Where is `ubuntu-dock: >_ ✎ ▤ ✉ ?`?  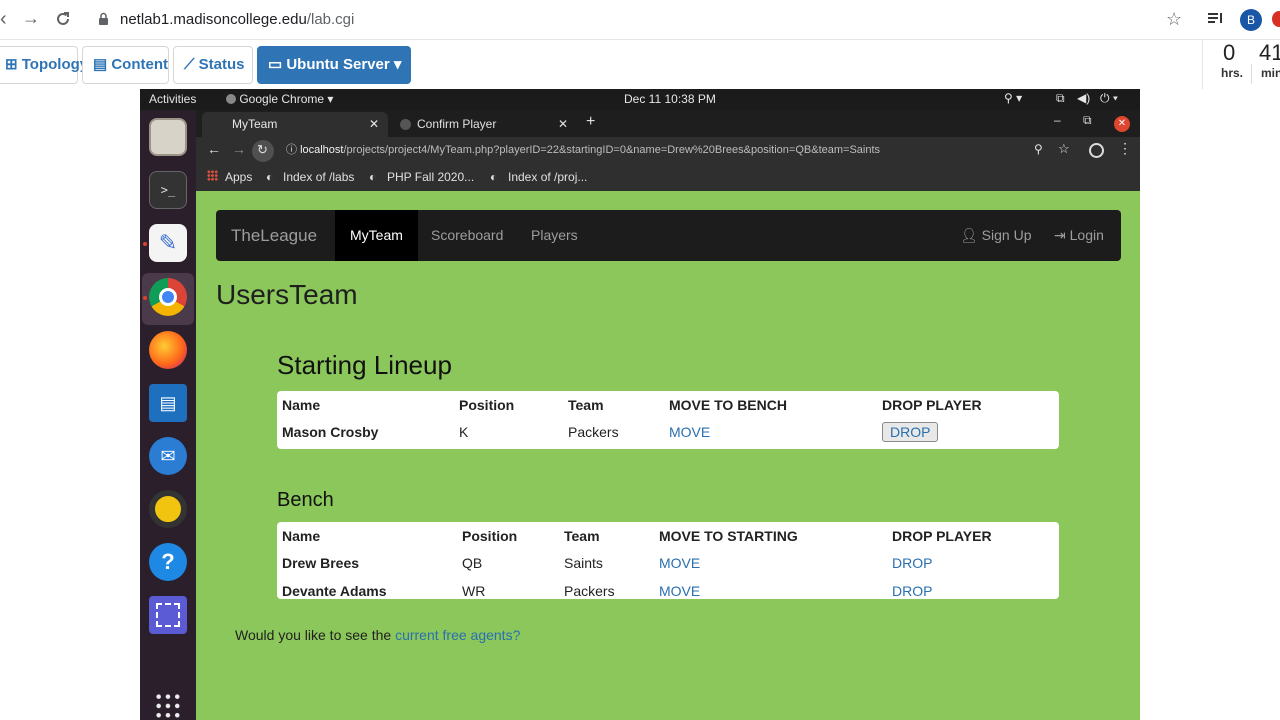
ubuntu-dock: >_ ✎ ▤ ✉ ? is located at coordinates (168, 415).